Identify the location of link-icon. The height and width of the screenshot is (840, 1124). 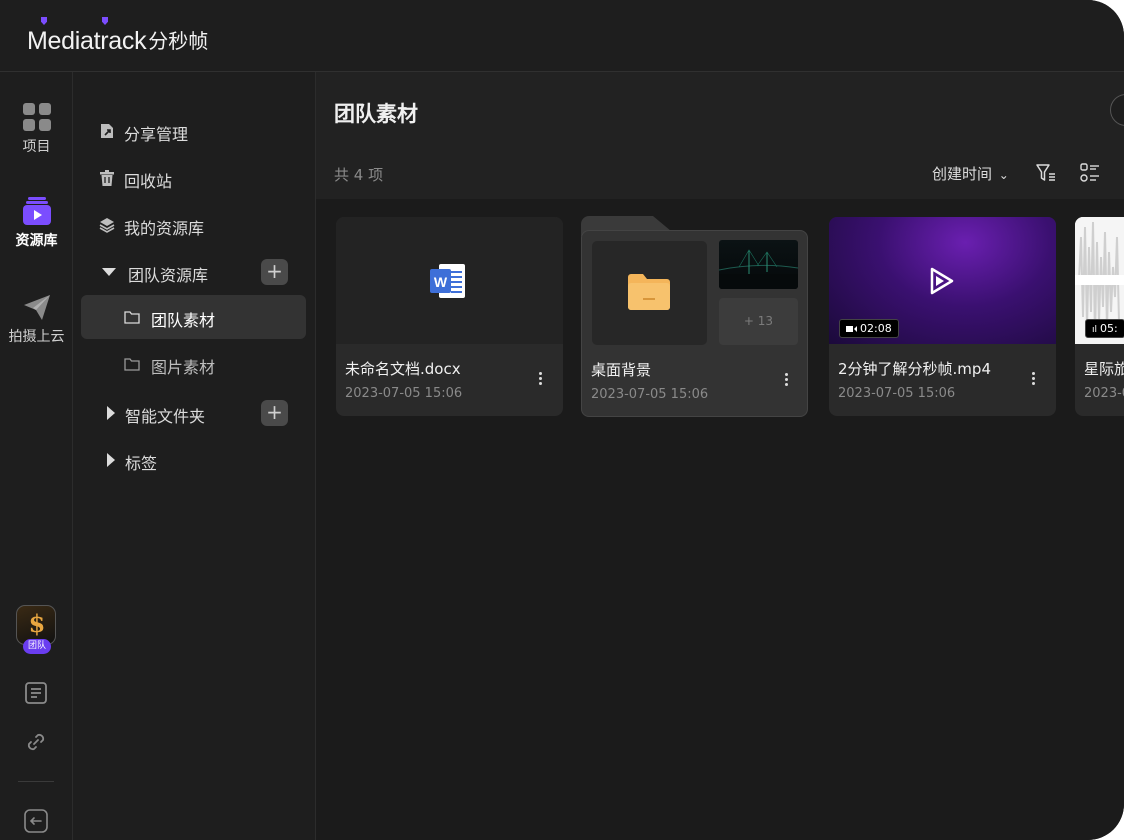
(36, 742).